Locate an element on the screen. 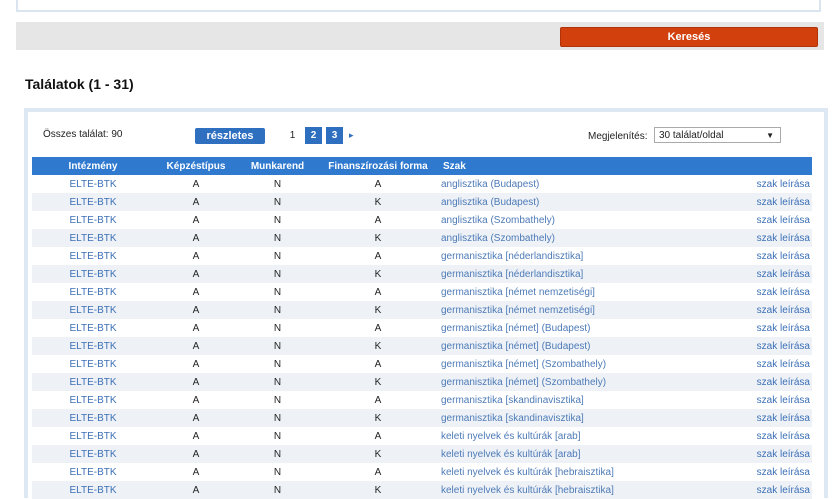 The height and width of the screenshot is (499, 835). col-header-schedule: Munkarend is located at coordinates (277, 166).